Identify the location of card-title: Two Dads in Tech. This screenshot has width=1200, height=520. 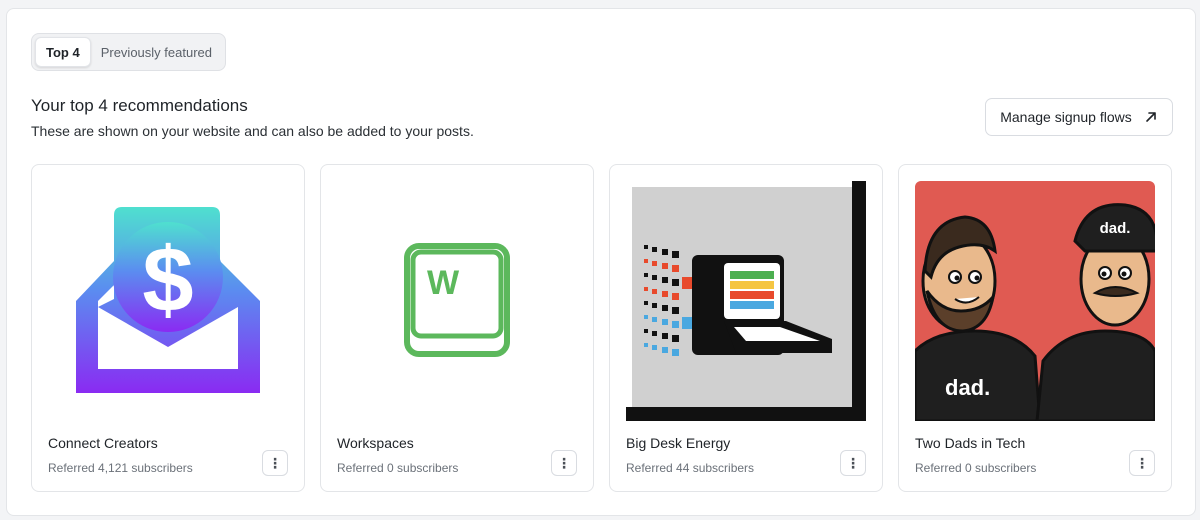
(970, 443).